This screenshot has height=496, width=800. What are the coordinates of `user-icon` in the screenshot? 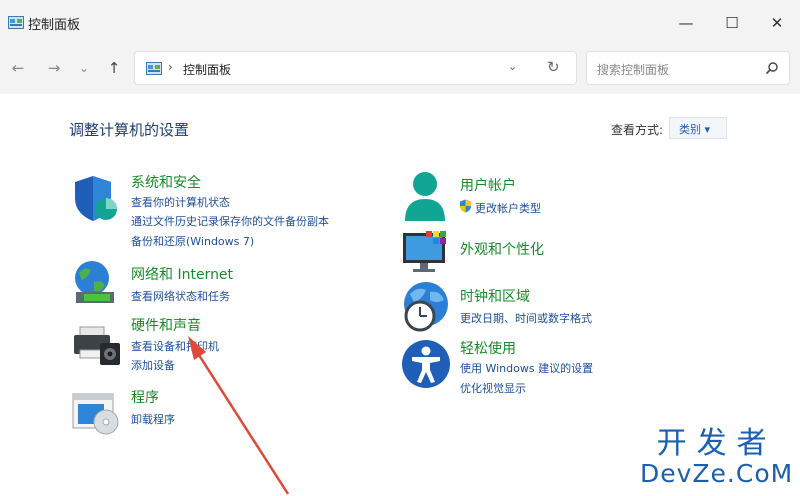 It's located at (425, 197).